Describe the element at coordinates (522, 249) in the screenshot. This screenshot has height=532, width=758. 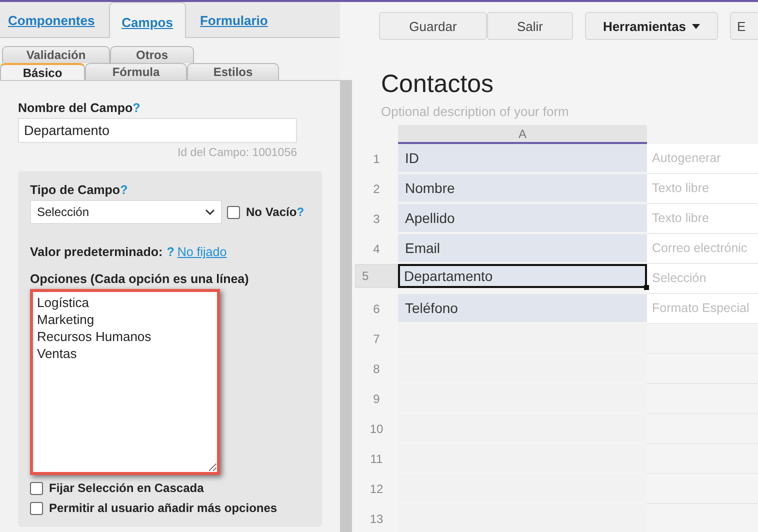
I see `table-cell: Email` at that location.